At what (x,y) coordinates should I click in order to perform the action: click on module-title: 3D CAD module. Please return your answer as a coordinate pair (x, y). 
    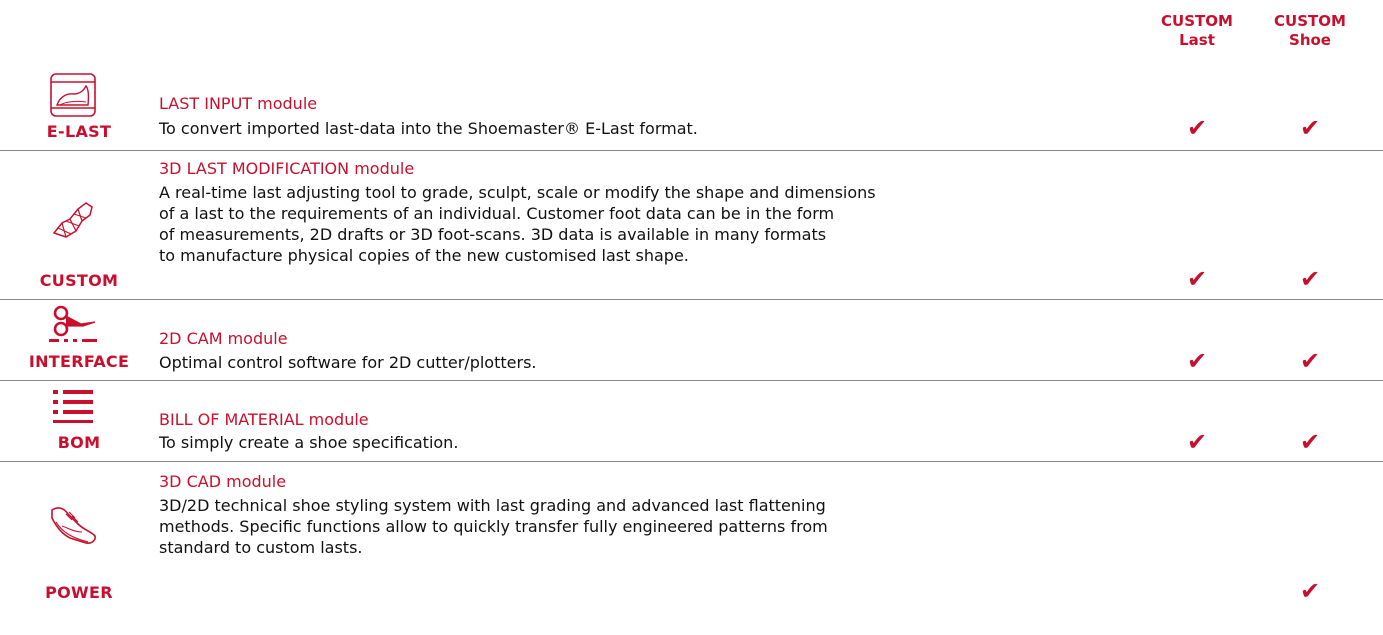
    Looking at the image, I should click on (223, 481).